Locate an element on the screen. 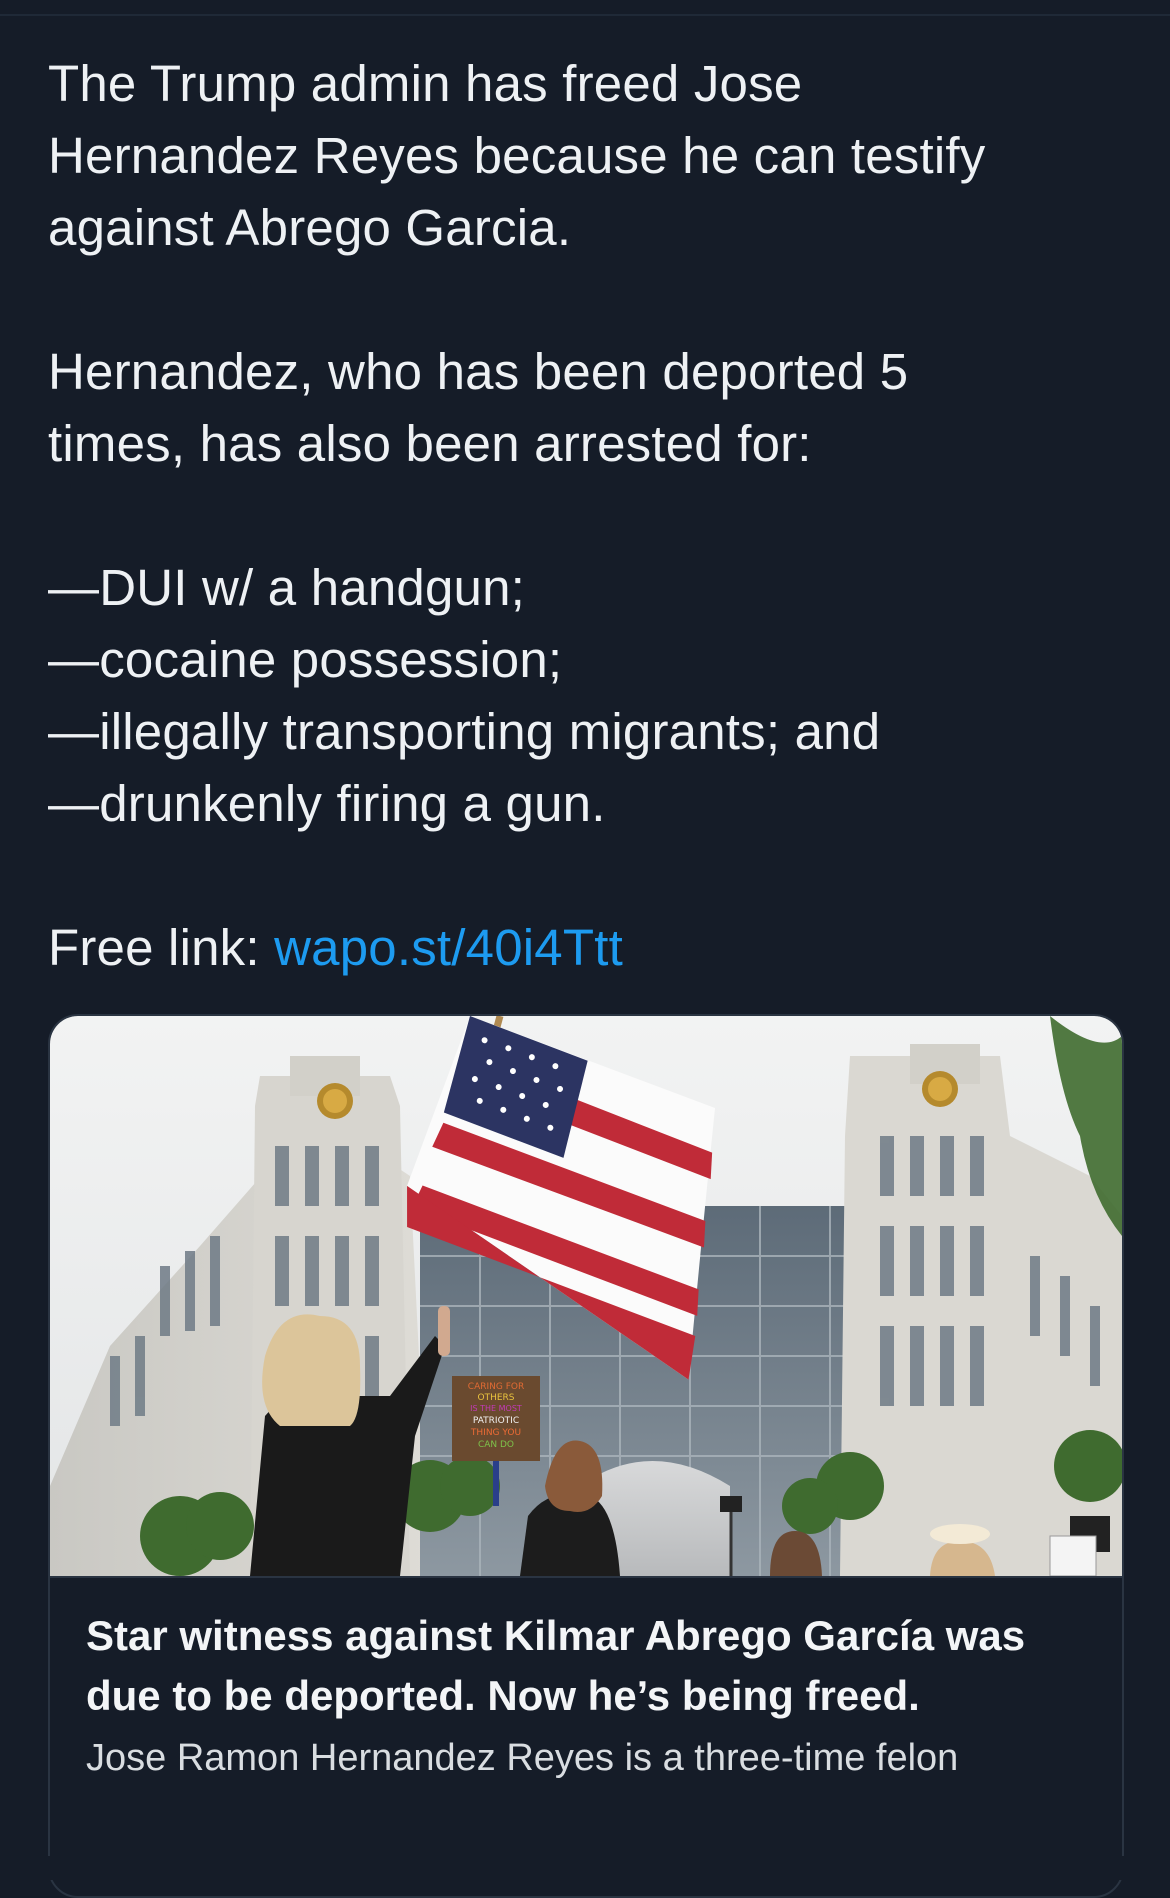  post-line: against Abrego Garcia. is located at coordinates (310, 227).